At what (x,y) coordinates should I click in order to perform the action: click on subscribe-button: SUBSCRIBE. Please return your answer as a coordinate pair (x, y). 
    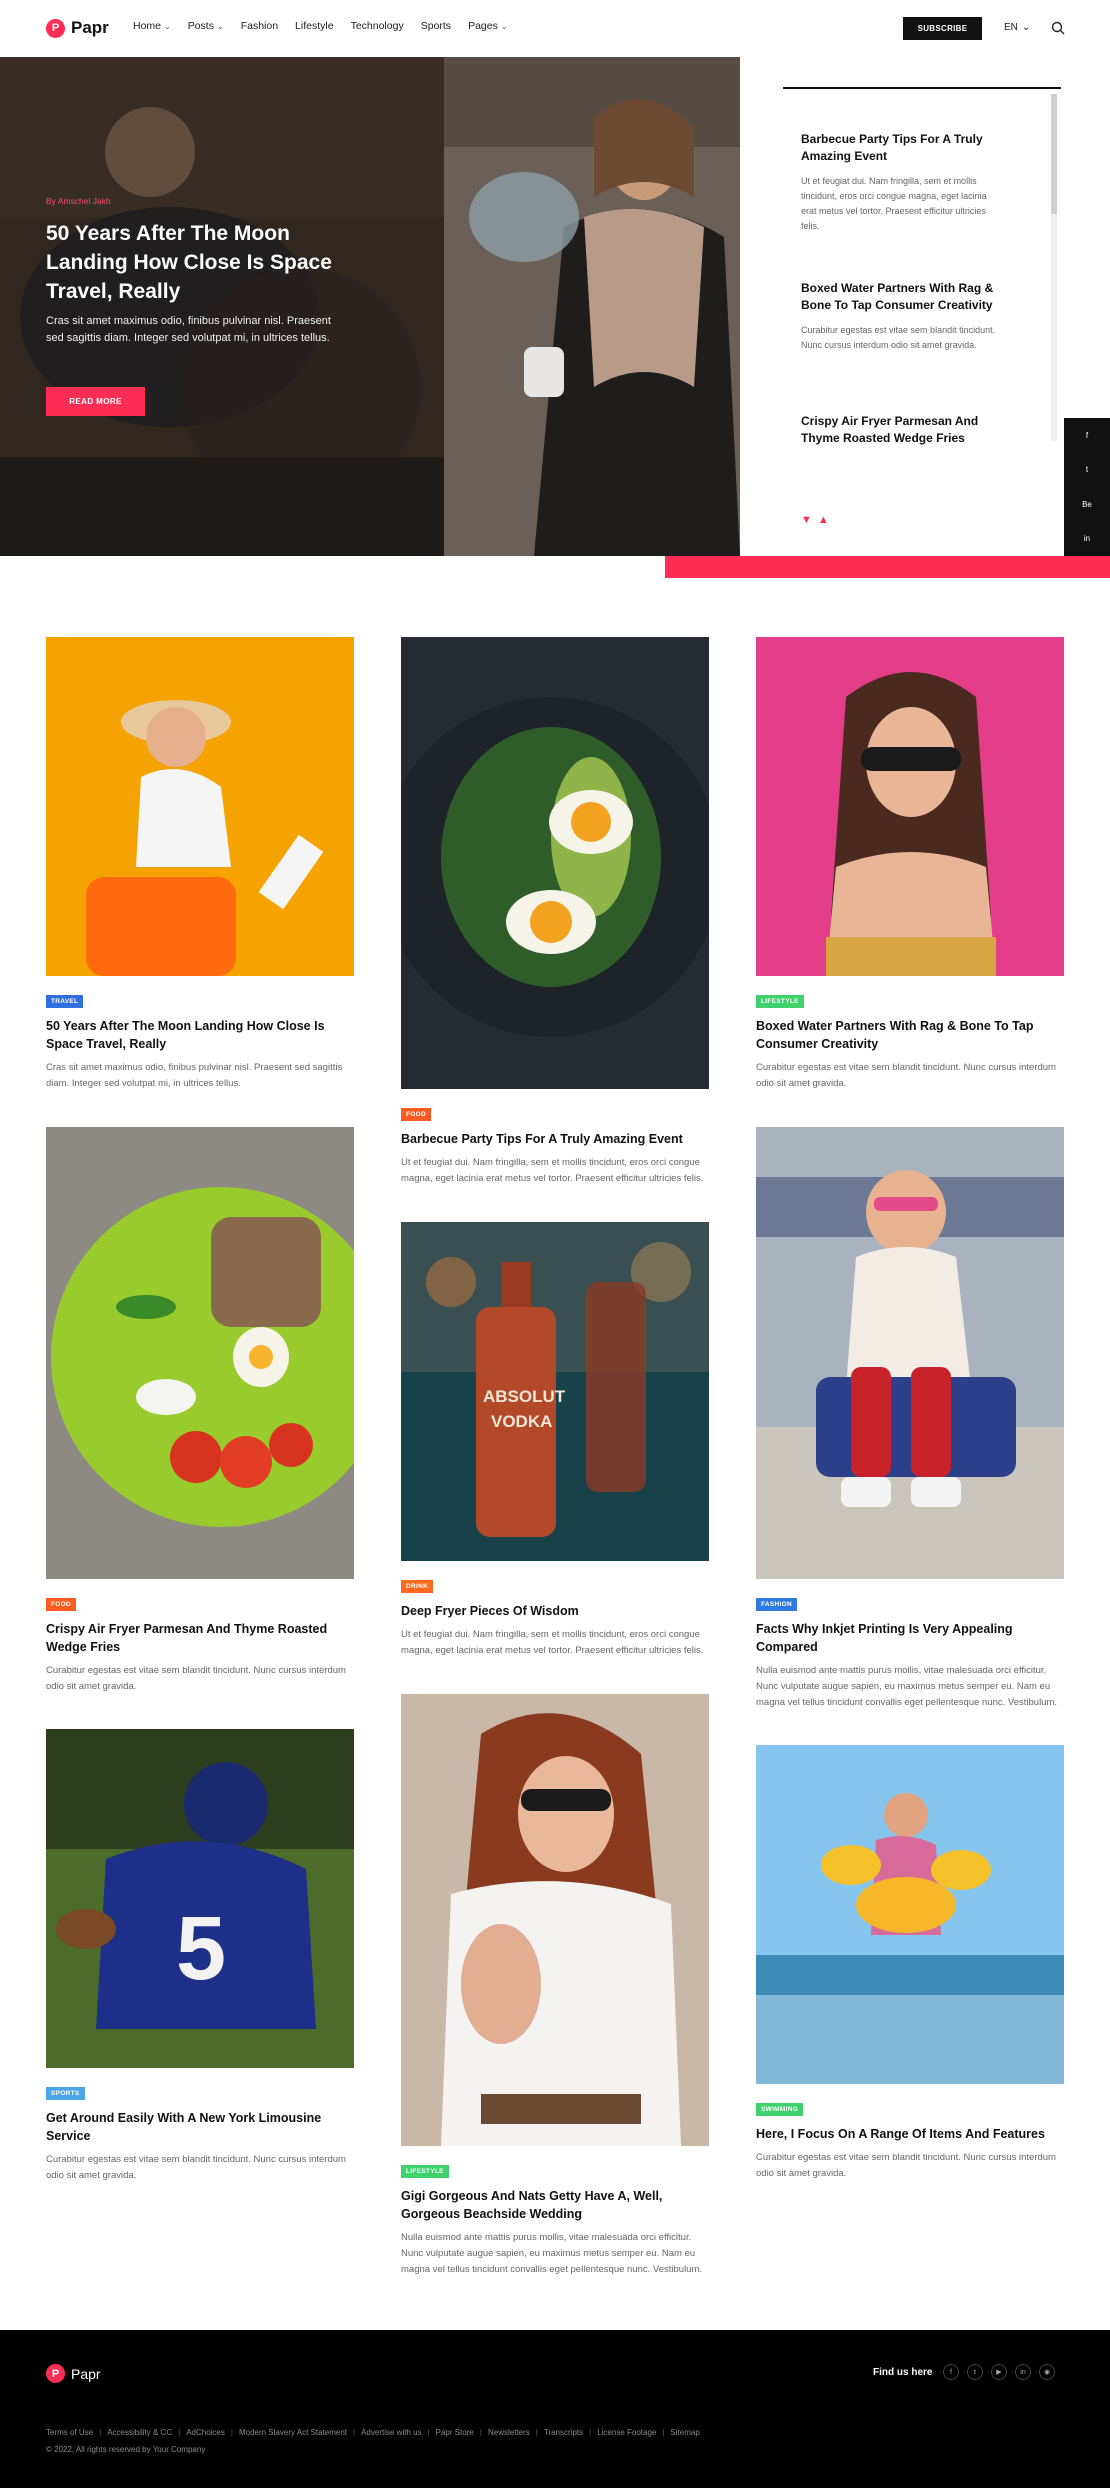
    Looking at the image, I should click on (942, 28).